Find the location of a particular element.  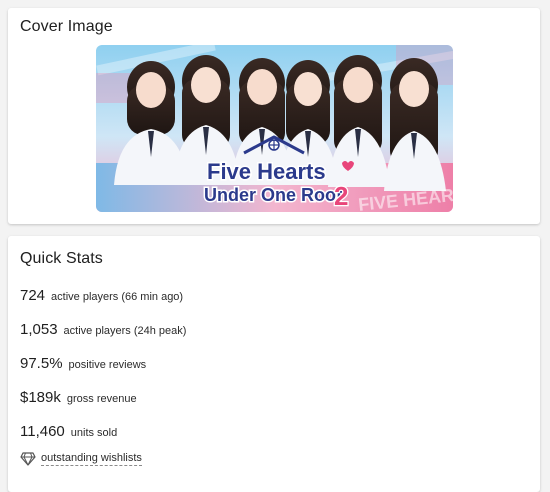

stat-units-sold: 11,460 units sold is located at coordinates (68, 431).